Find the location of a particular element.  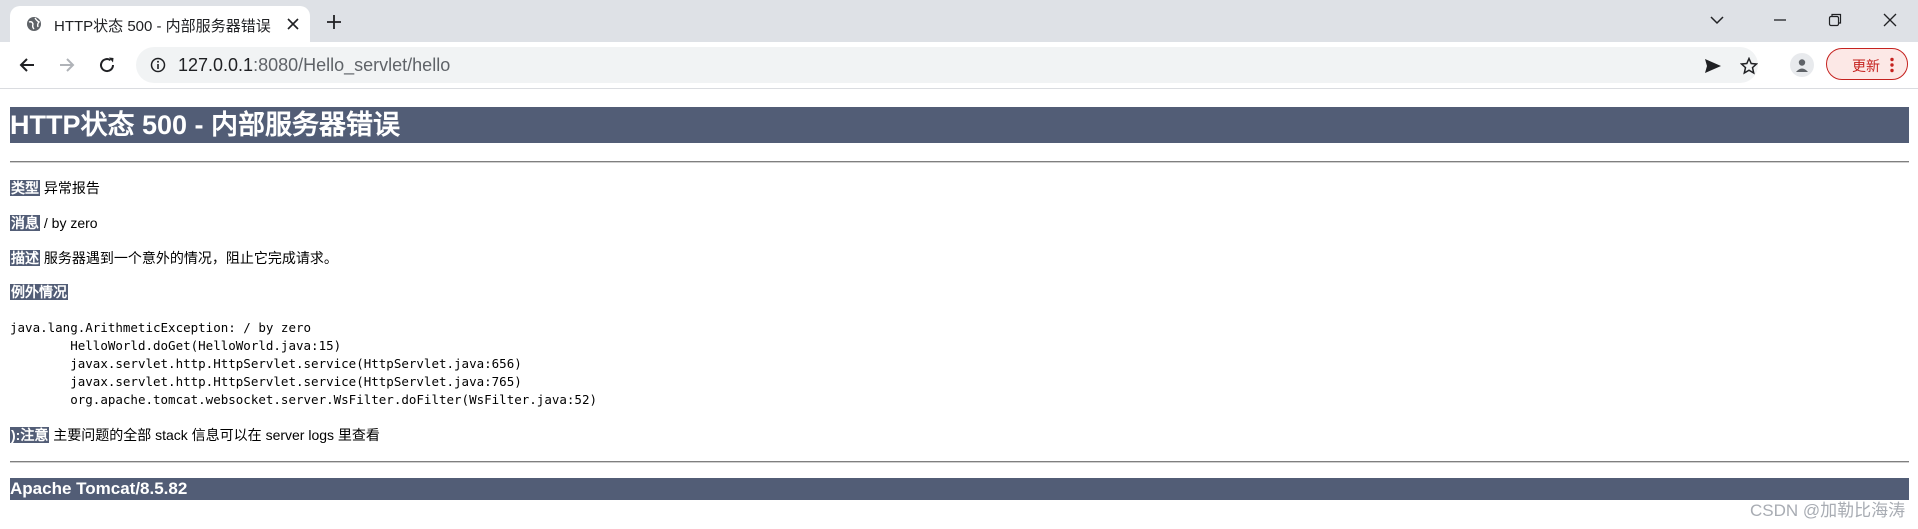

update-label: 更新 is located at coordinates (1866, 66).